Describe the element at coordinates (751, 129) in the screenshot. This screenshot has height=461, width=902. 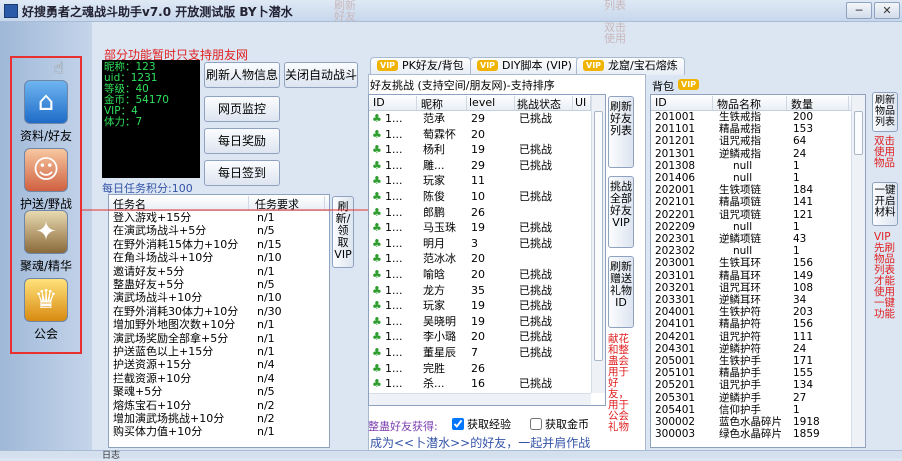
I see `table-row: 201101 精晶戒指 153` at that location.